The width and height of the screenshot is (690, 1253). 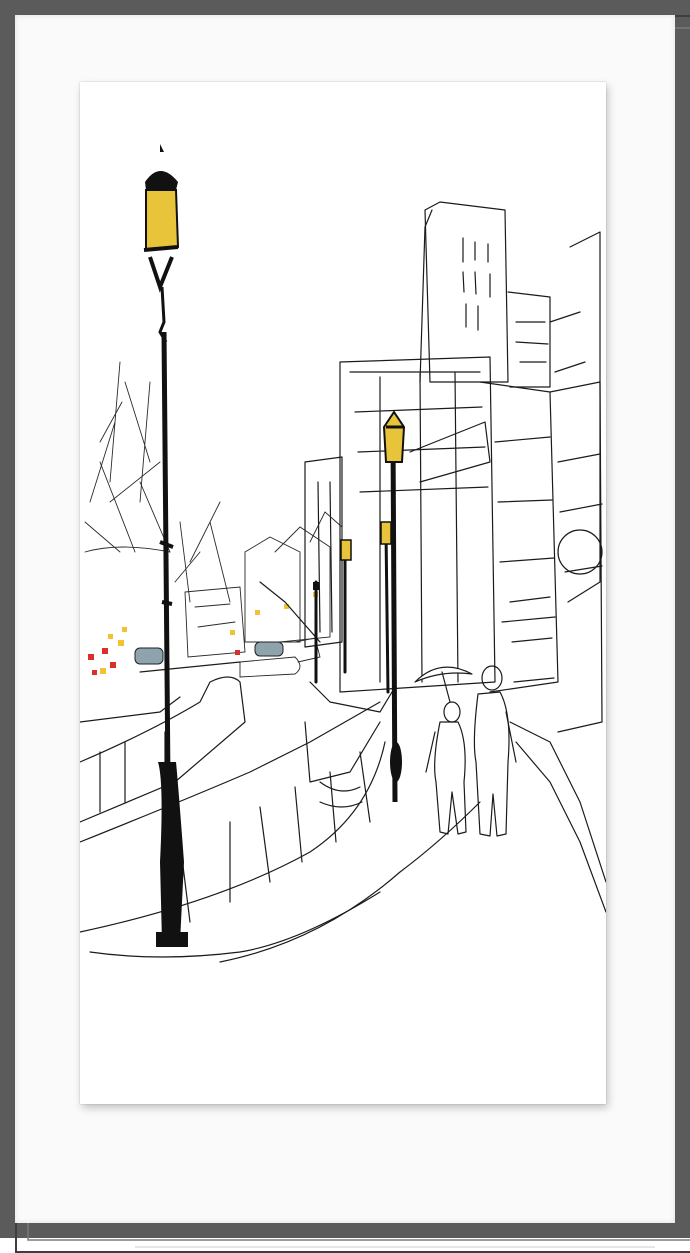 What do you see at coordinates (359, 606) in the screenshot?
I see `distant-lamp-posts` at bounding box center [359, 606].